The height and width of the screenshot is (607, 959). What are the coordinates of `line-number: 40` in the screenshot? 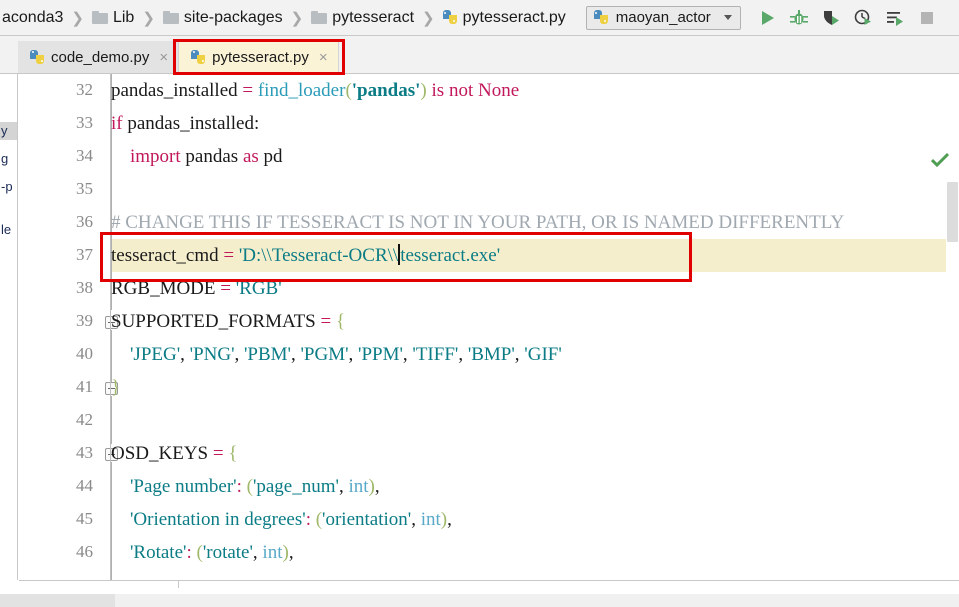 It's located at (84, 353).